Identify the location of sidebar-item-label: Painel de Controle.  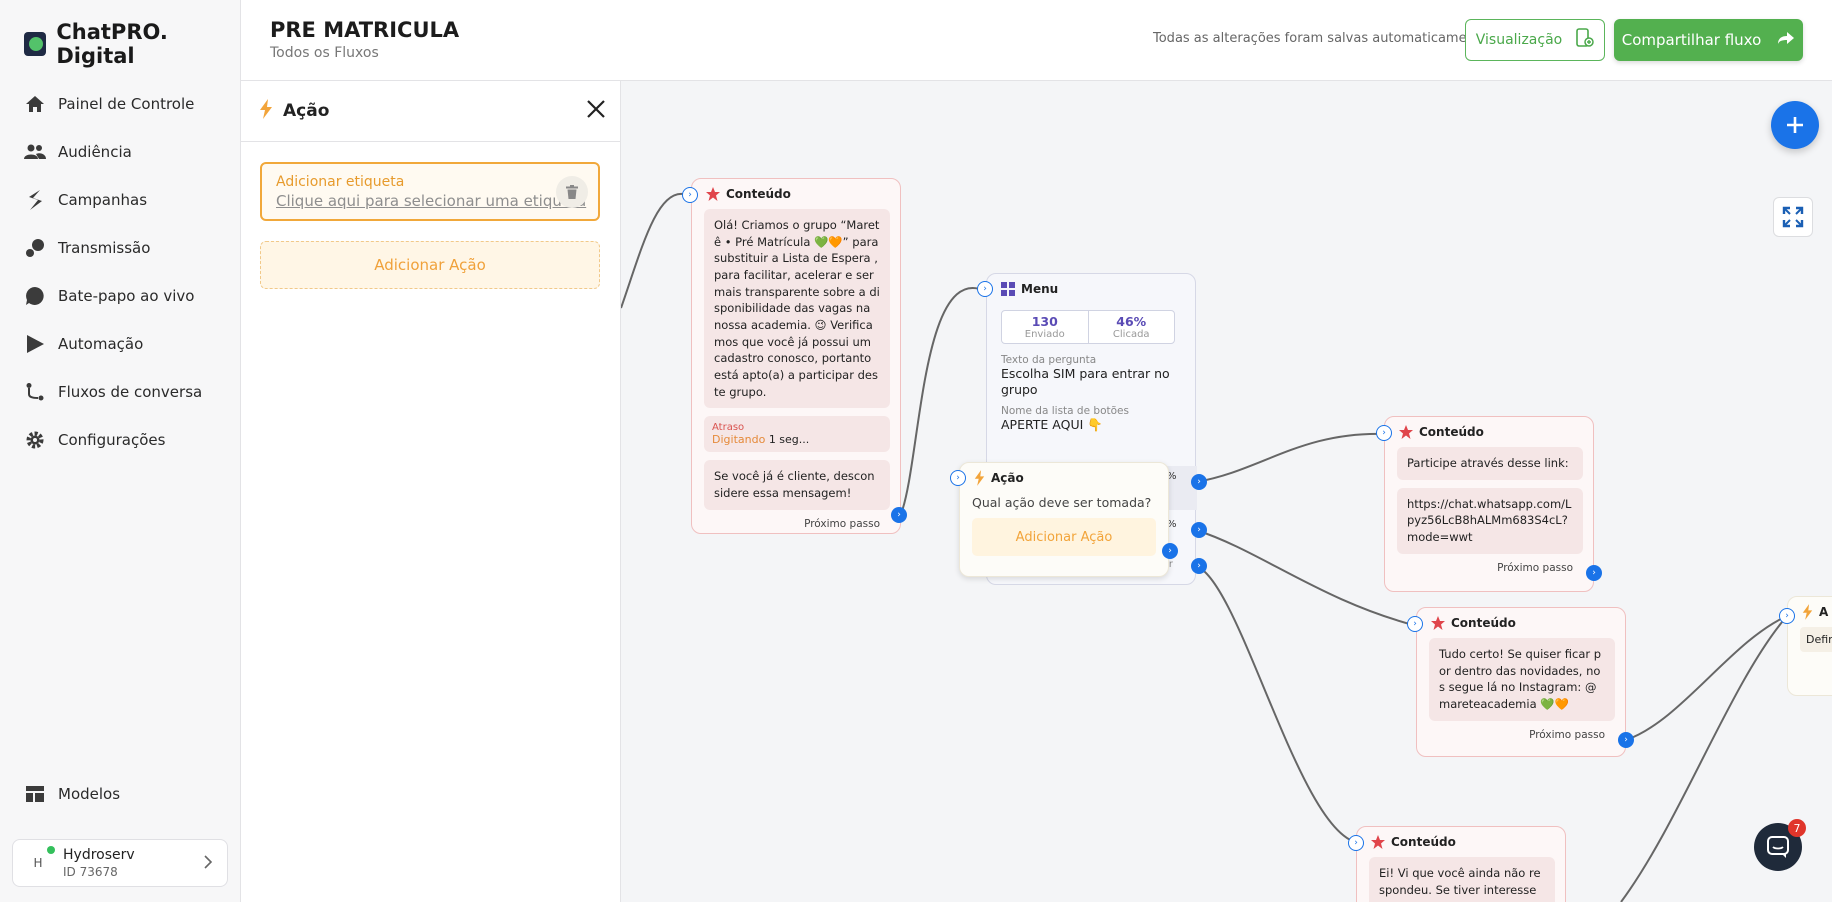
(126, 104).